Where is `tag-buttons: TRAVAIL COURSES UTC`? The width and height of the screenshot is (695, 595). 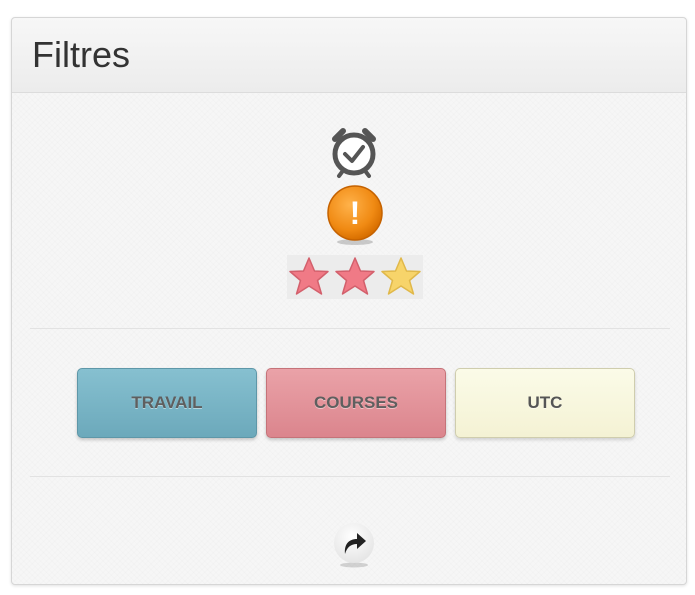 tag-buttons: TRAVAIL COURSES UTC is located at coordinates (356, 403).